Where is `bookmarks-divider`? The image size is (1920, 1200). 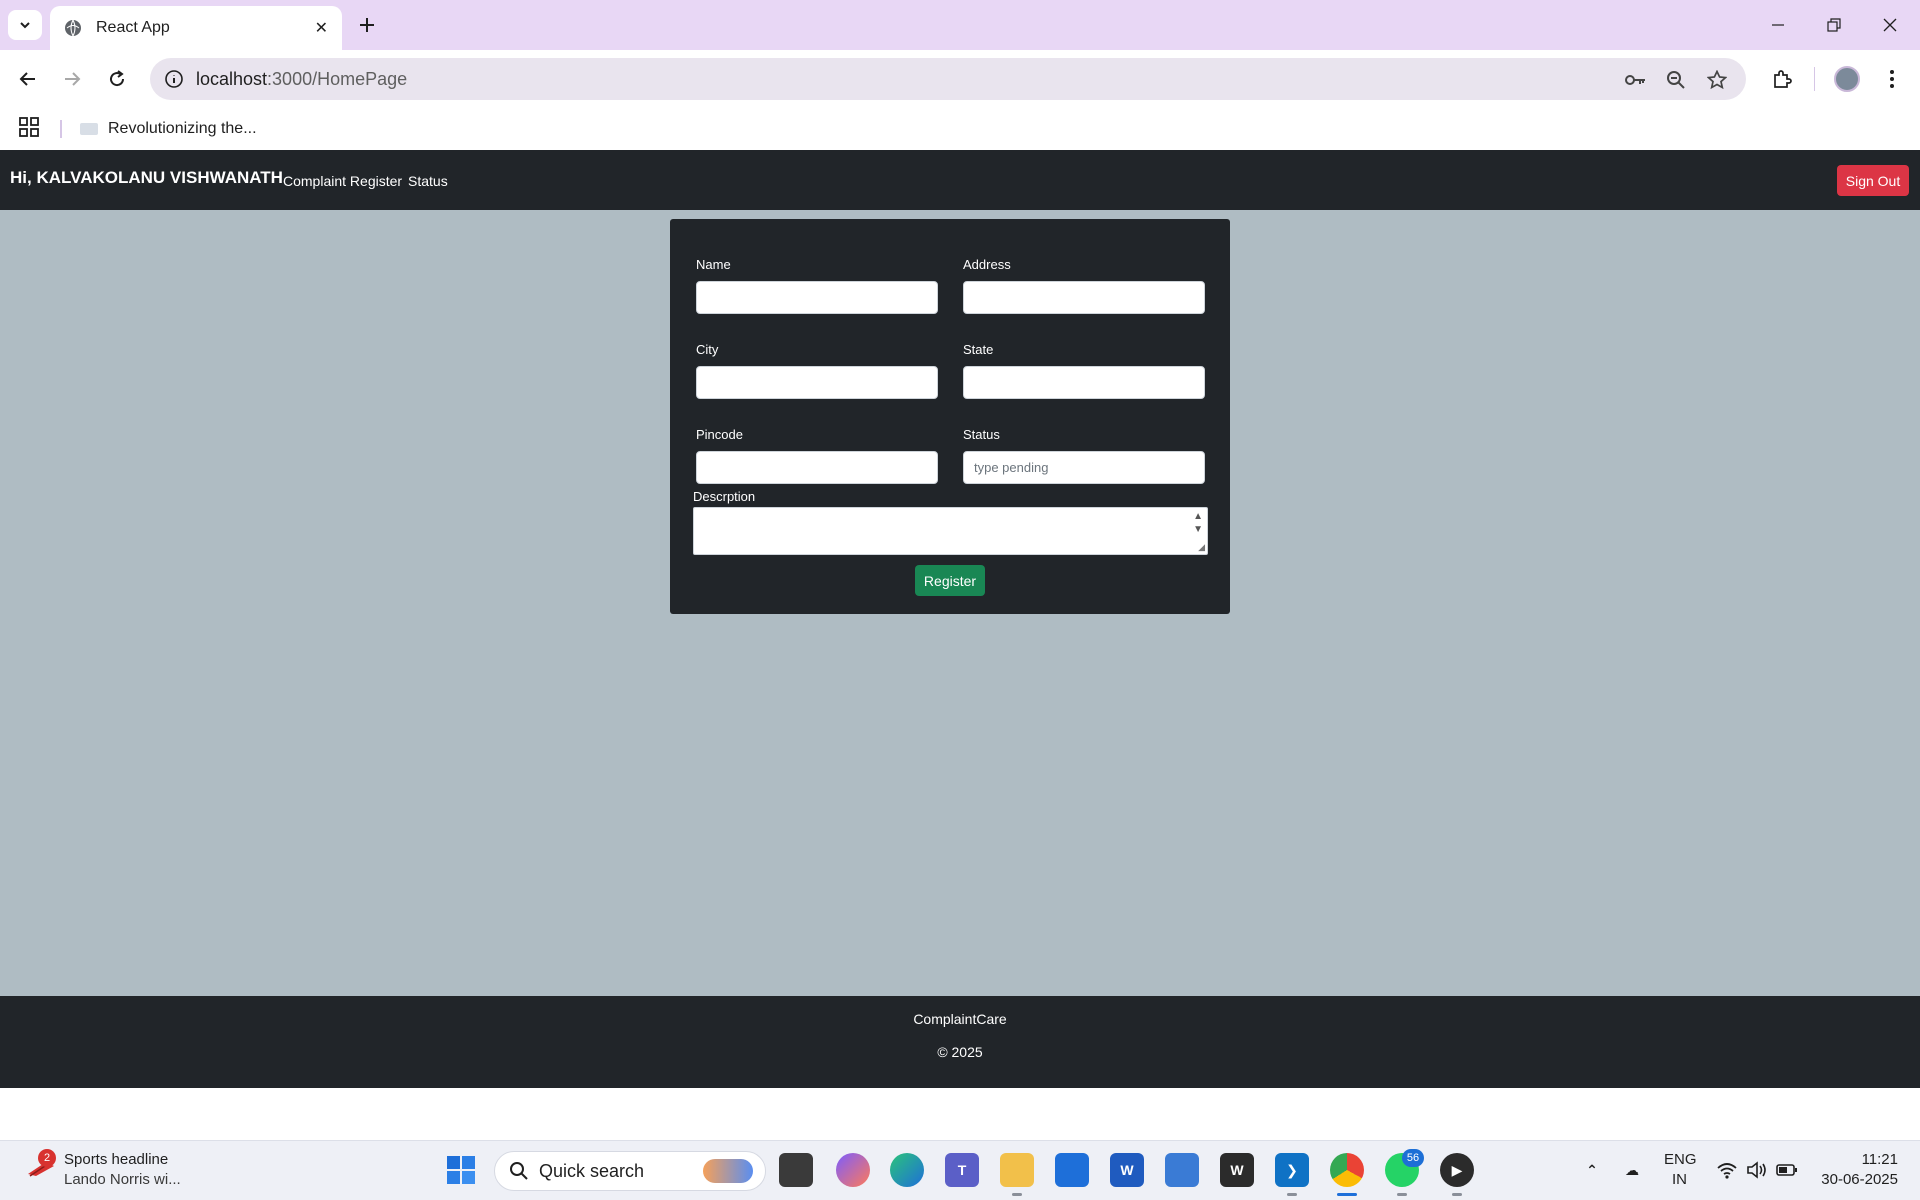 bookmarks-divider is located at coordinates (61, 129).